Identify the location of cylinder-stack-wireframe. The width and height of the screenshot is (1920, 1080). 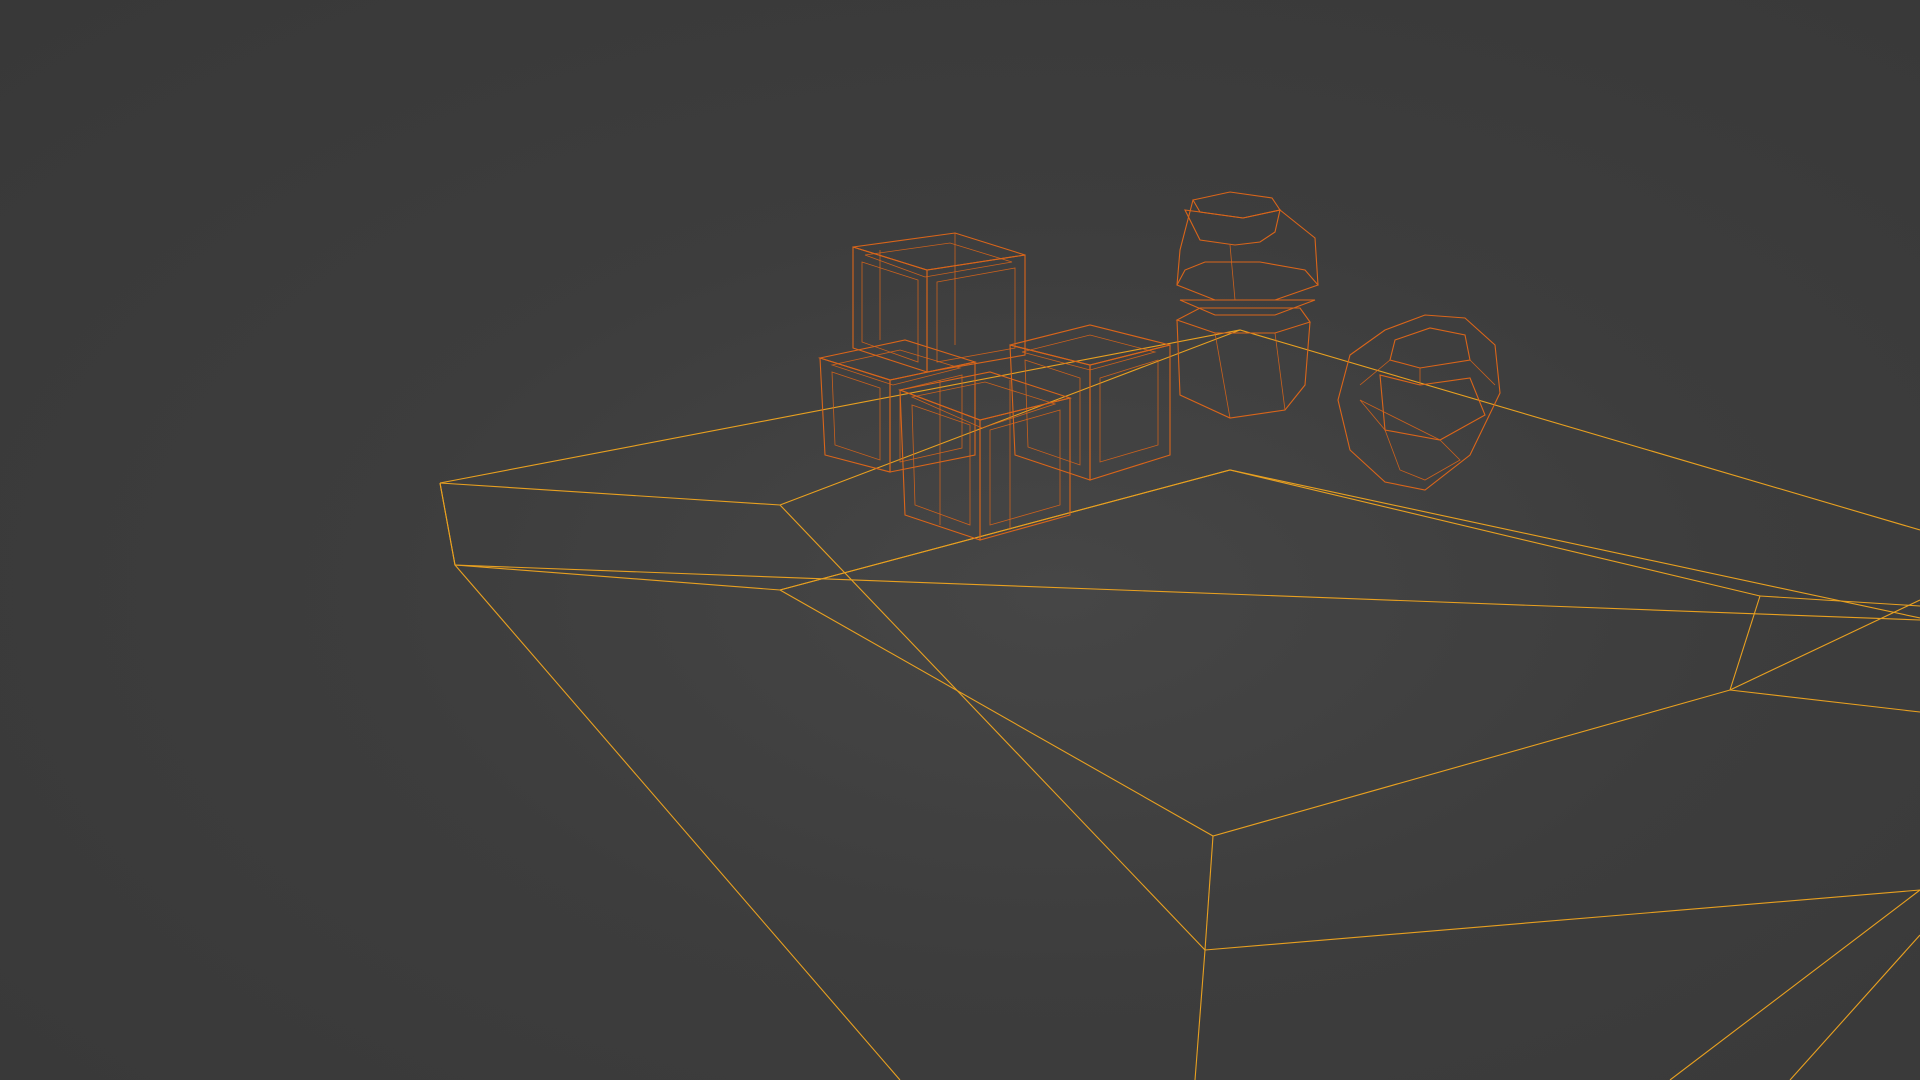
(1247, 305).